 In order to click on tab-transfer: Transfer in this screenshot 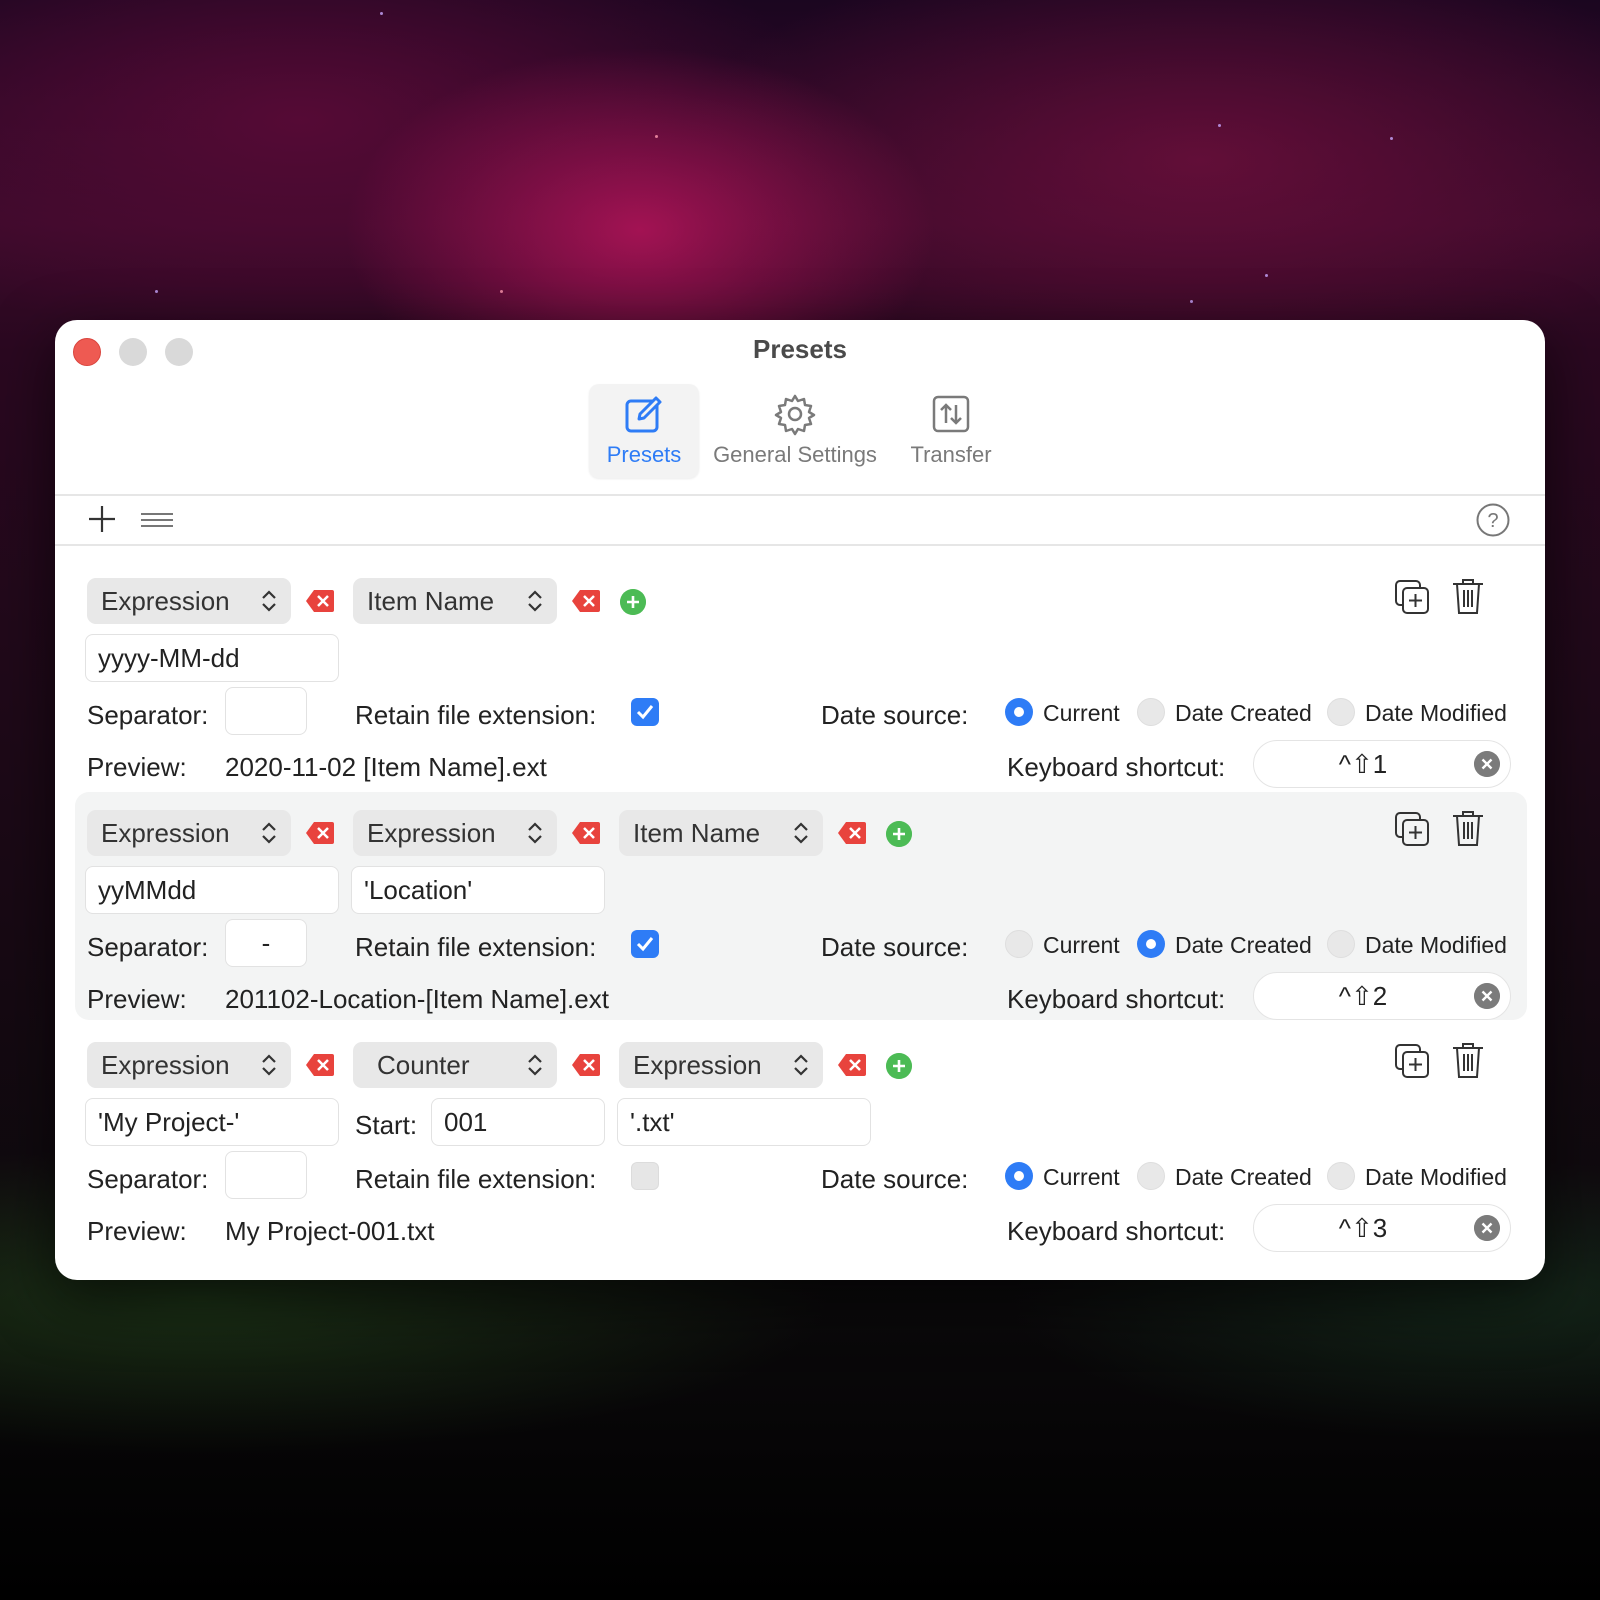, I will do `click(951, 431)`.